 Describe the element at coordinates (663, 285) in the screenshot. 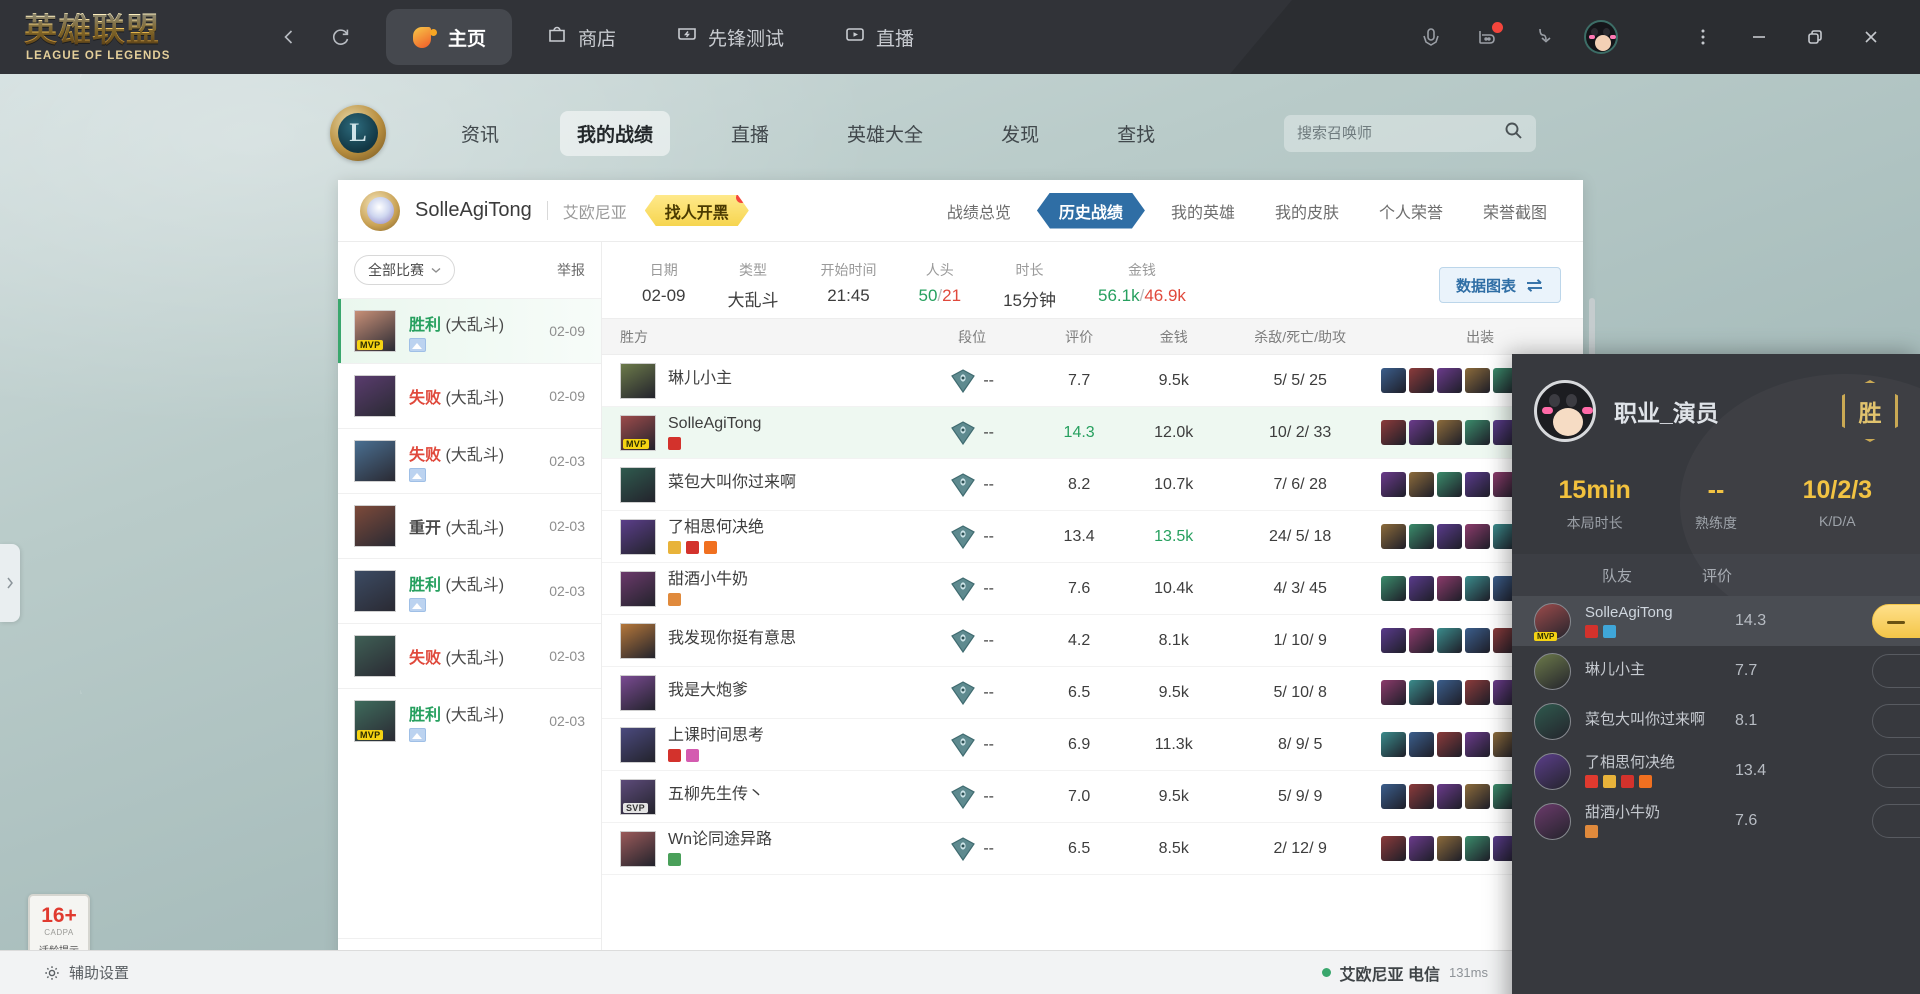

I see `summary-cell: 日期 02-09` at that location.